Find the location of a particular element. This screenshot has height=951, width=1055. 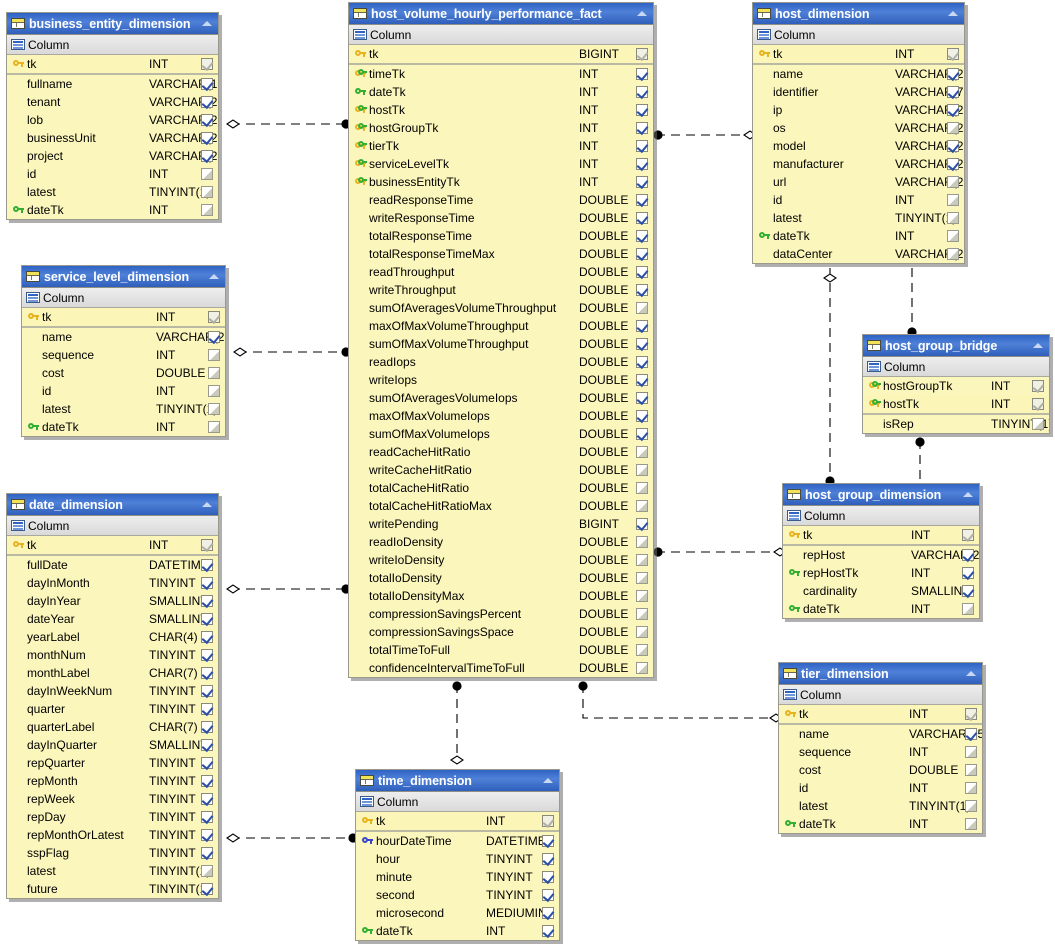

column-row: readThroughput DOUBLE is located at coordinates (501, 272).